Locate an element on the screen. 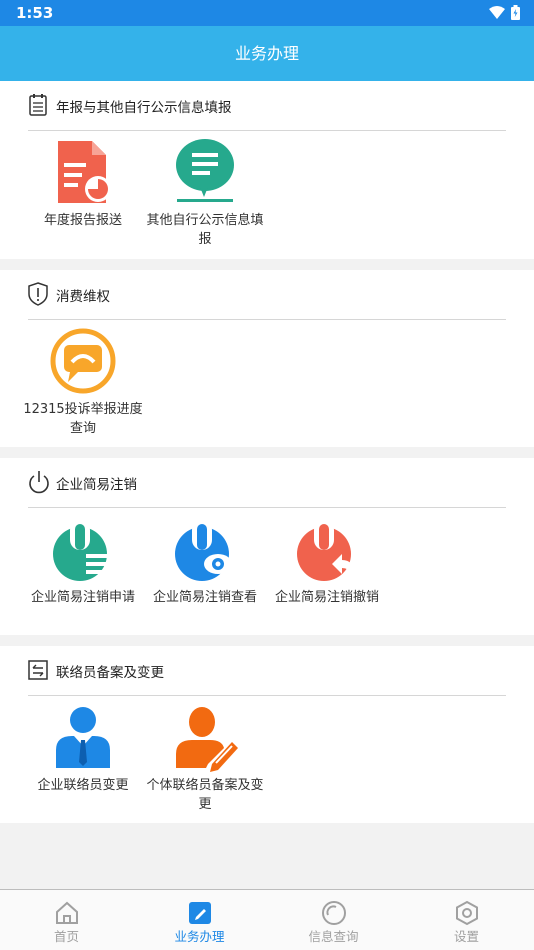 The image size is (534, 950). status-time: 1:53 is located at coordinates (35, 13).